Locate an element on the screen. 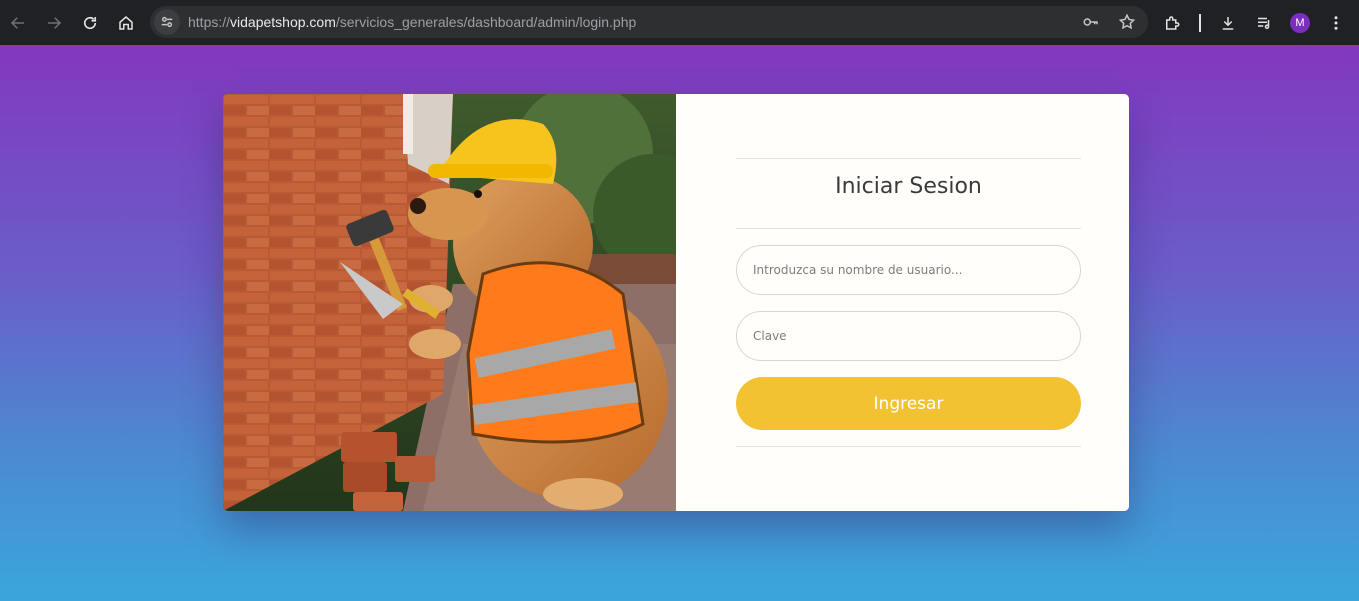  key-icon is located at coordinates (1091, 22).